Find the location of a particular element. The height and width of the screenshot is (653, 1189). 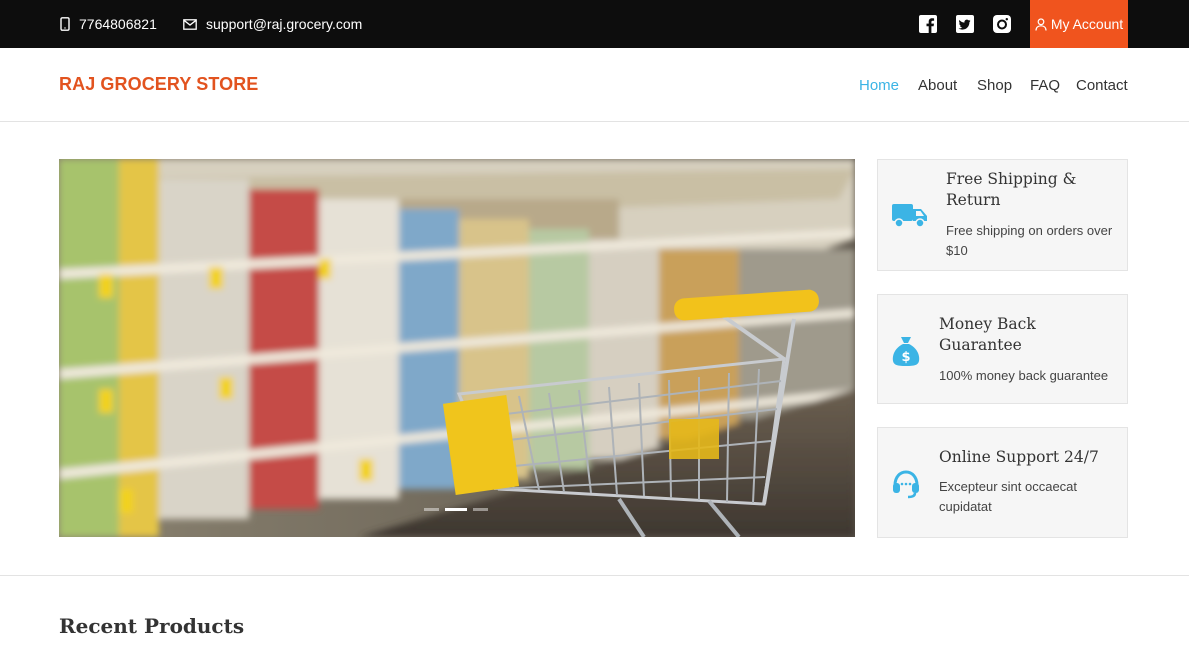

instagram-icon is located at coordinates (1002, 24).